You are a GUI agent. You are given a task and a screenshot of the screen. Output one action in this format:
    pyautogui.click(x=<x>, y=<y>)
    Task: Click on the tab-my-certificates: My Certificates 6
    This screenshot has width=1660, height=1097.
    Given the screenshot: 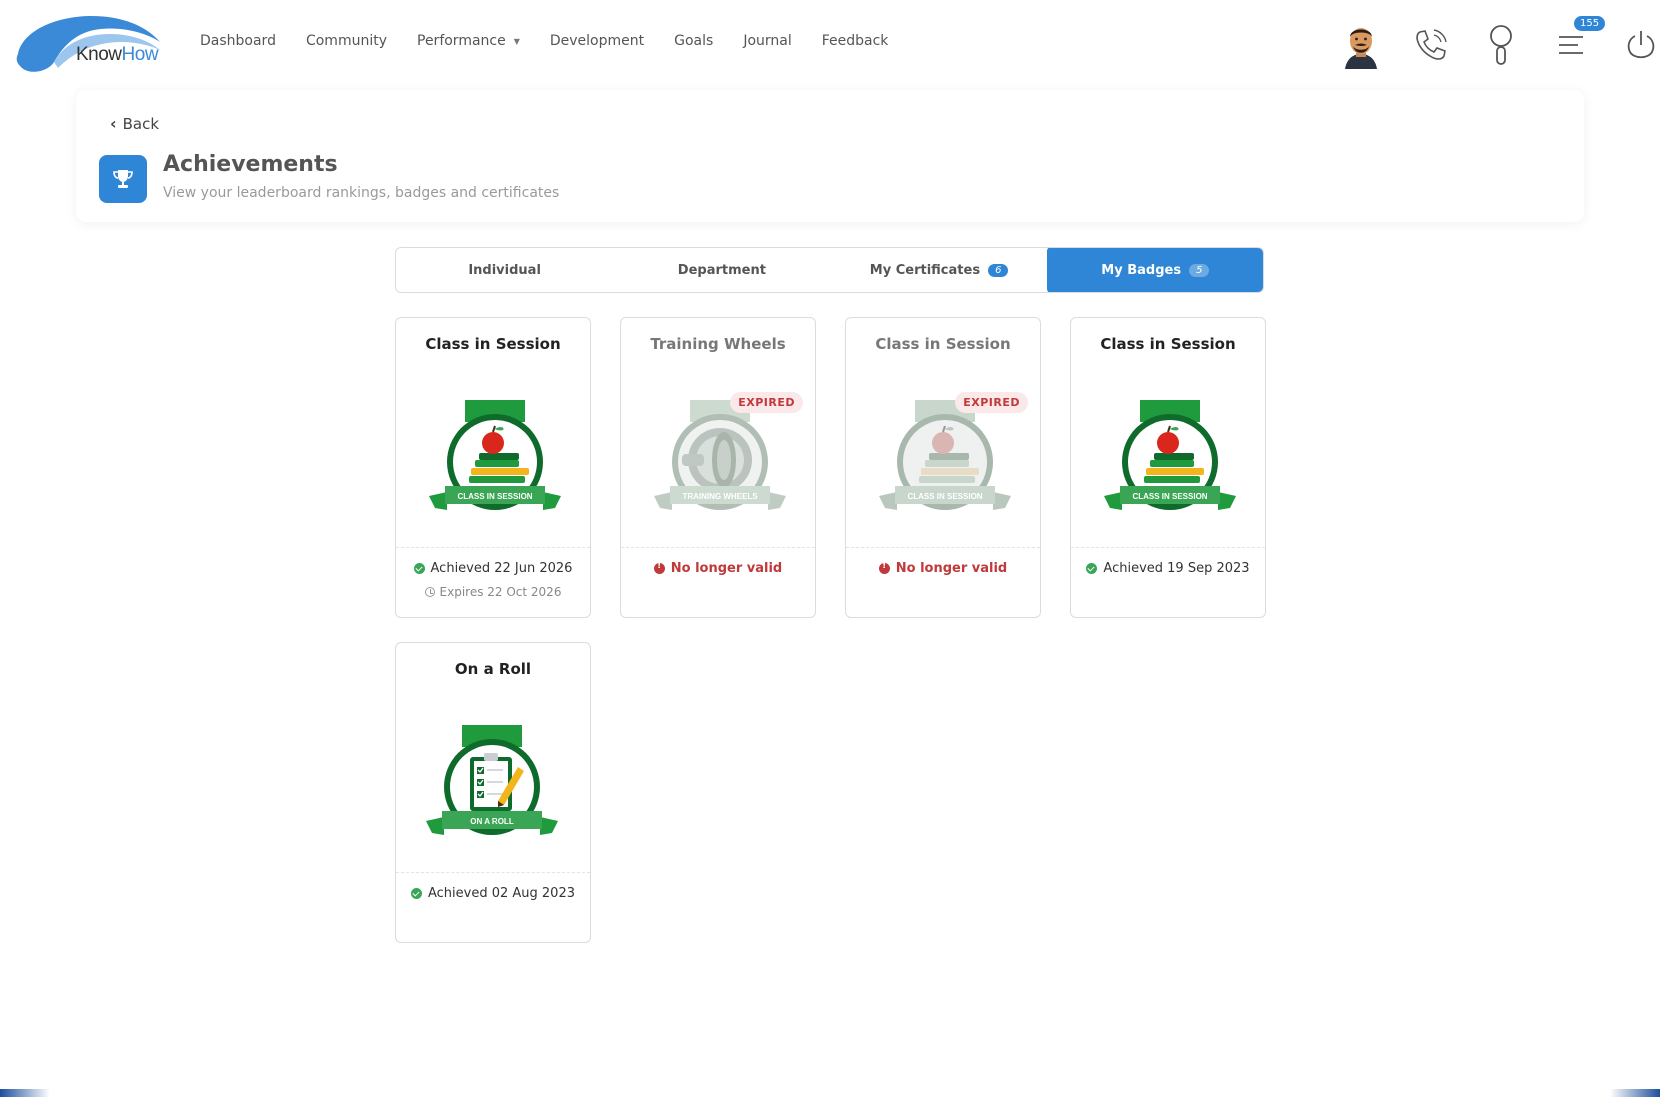 What is the action you would take?
    pyautogui.click(x=939, y=270)
    